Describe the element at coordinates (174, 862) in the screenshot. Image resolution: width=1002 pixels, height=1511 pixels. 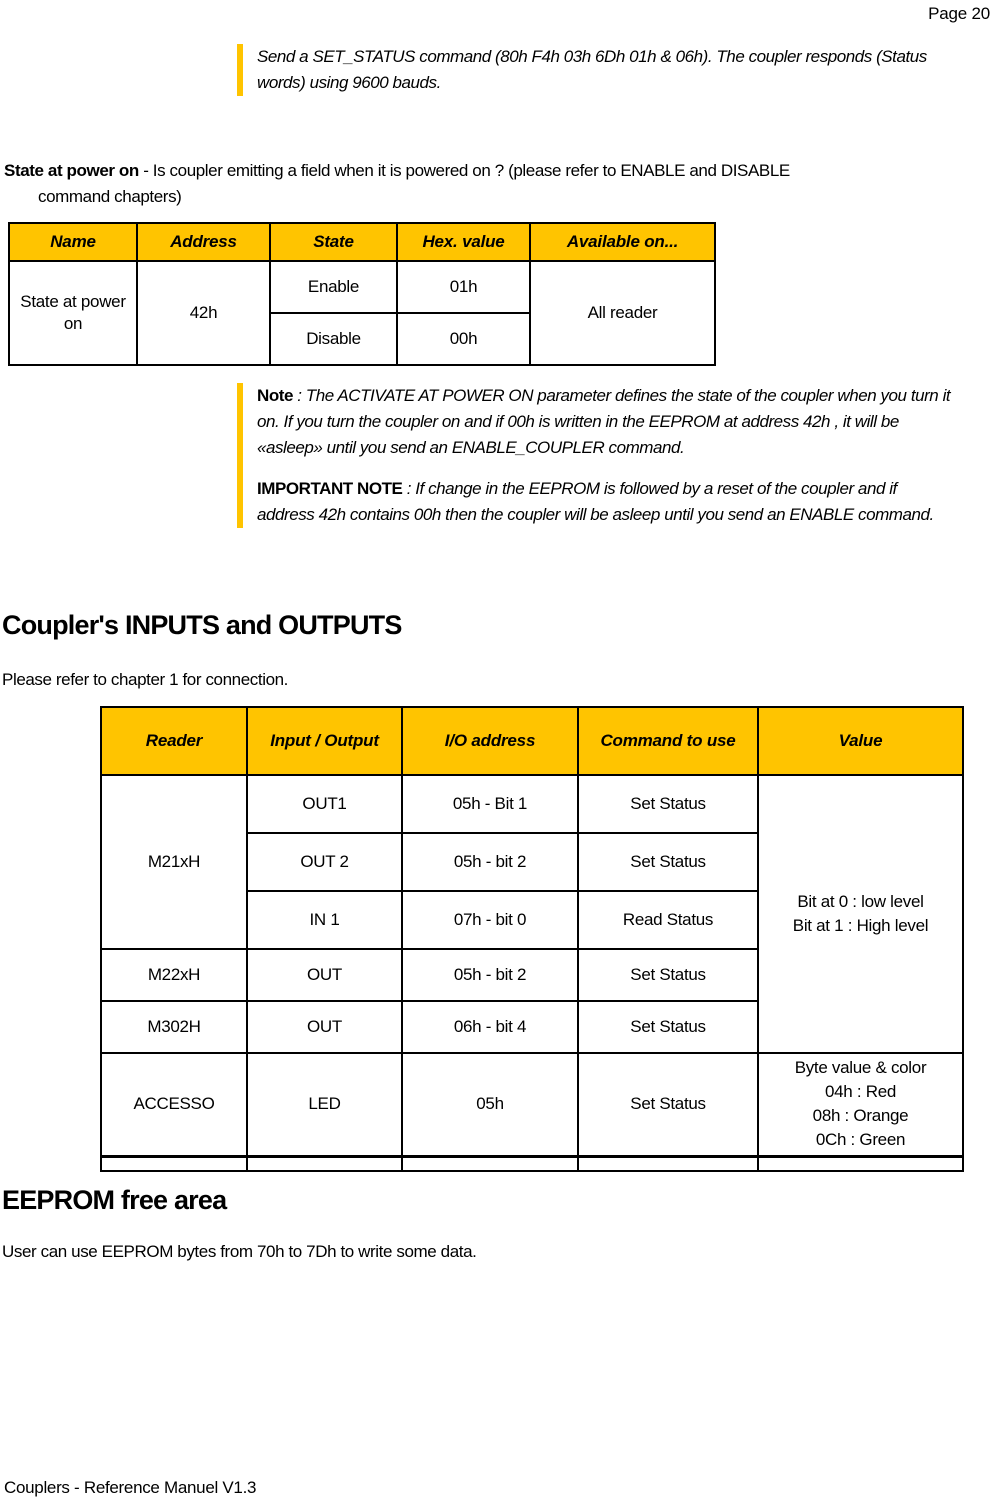
I see `cell-reader-m21xh: M21xH` at that location.